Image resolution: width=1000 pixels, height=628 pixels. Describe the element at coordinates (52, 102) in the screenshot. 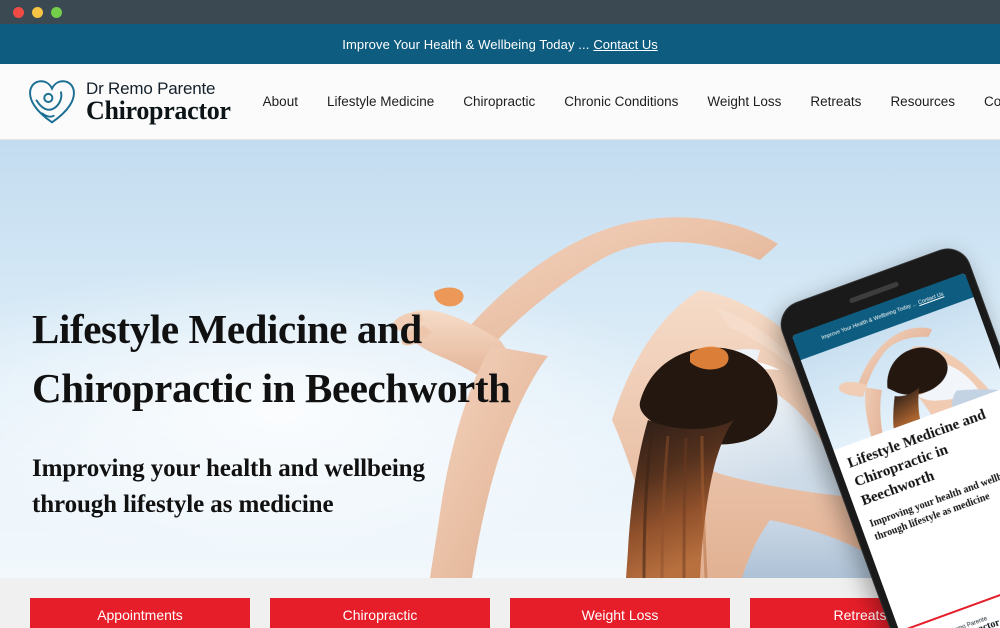

I see `heart-with-figure-icon` at that location.